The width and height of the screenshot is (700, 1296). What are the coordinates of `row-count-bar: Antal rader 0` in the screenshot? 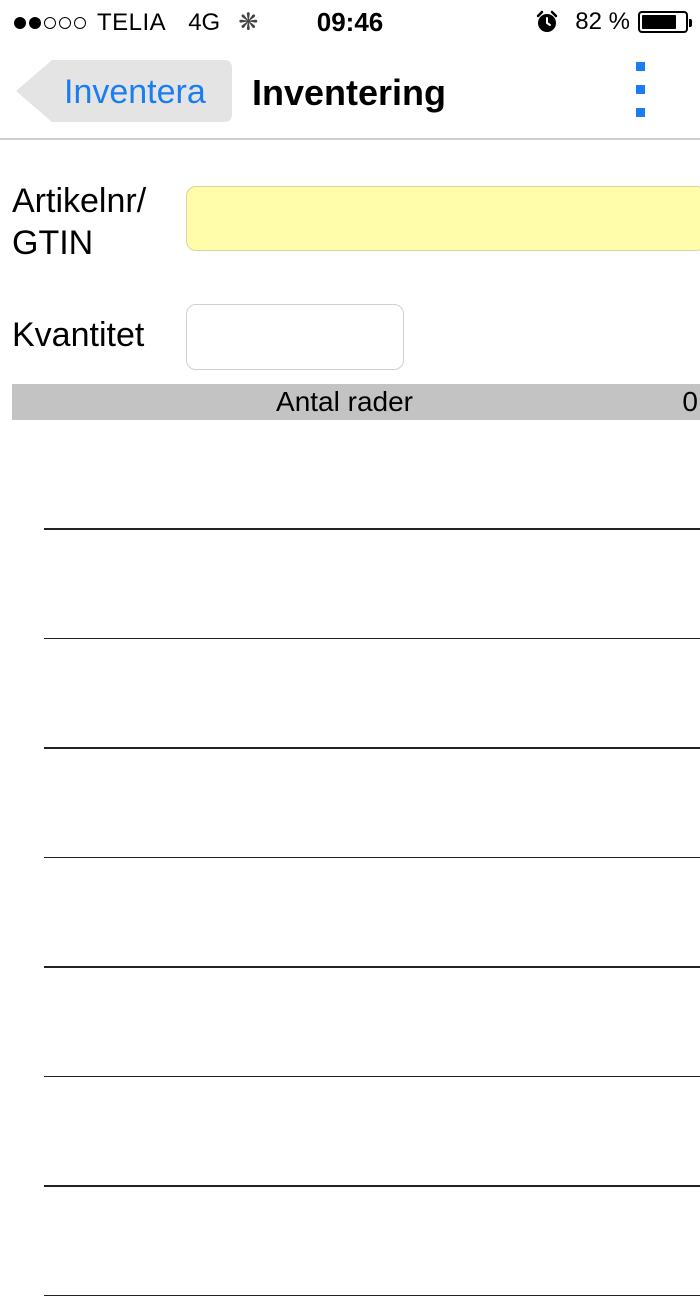 It's located at (356, 402).